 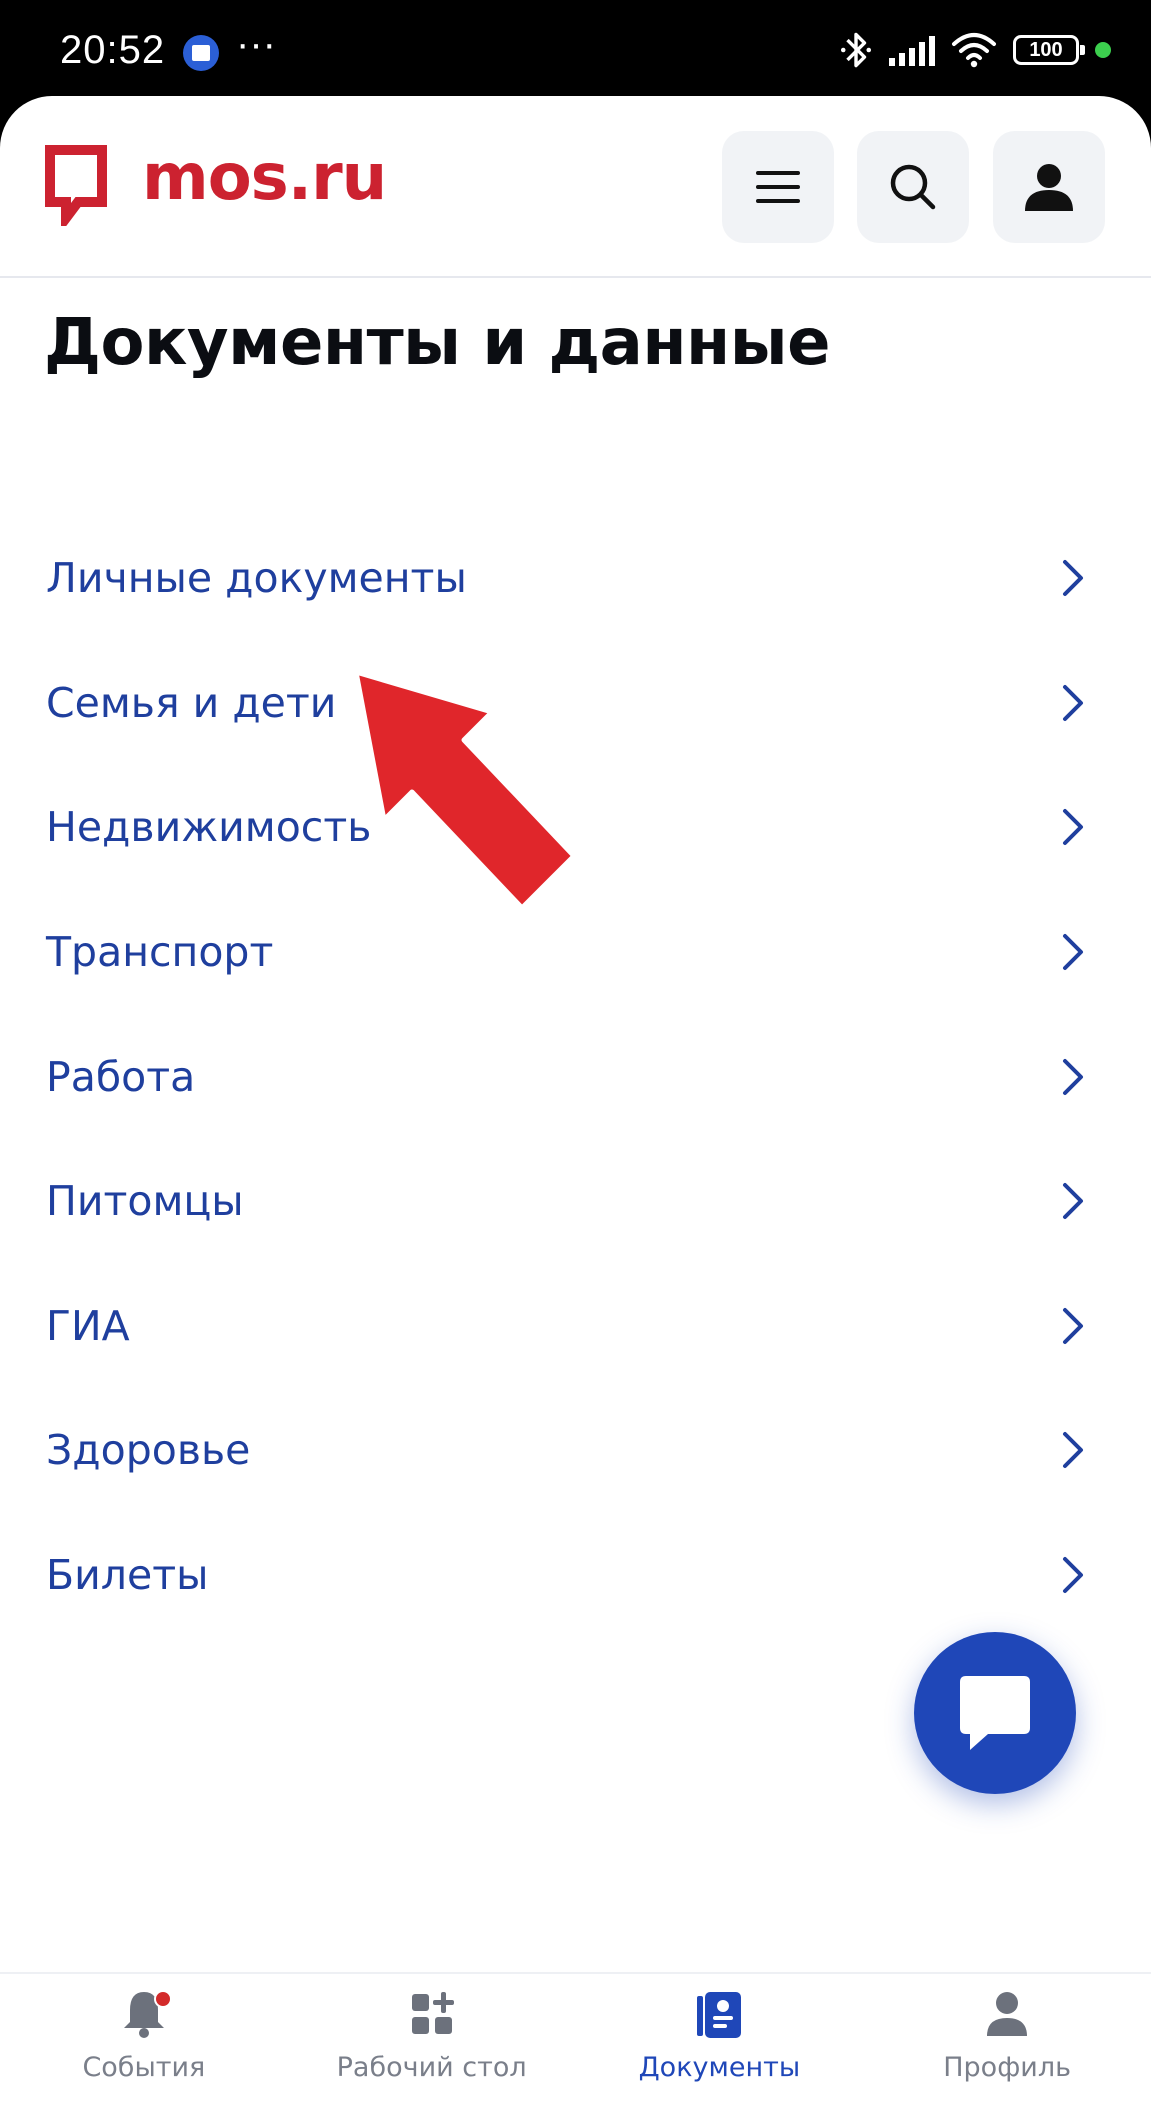 I want to click on status-bar: 20:52 ··· 100, so click(x=575, y=50).